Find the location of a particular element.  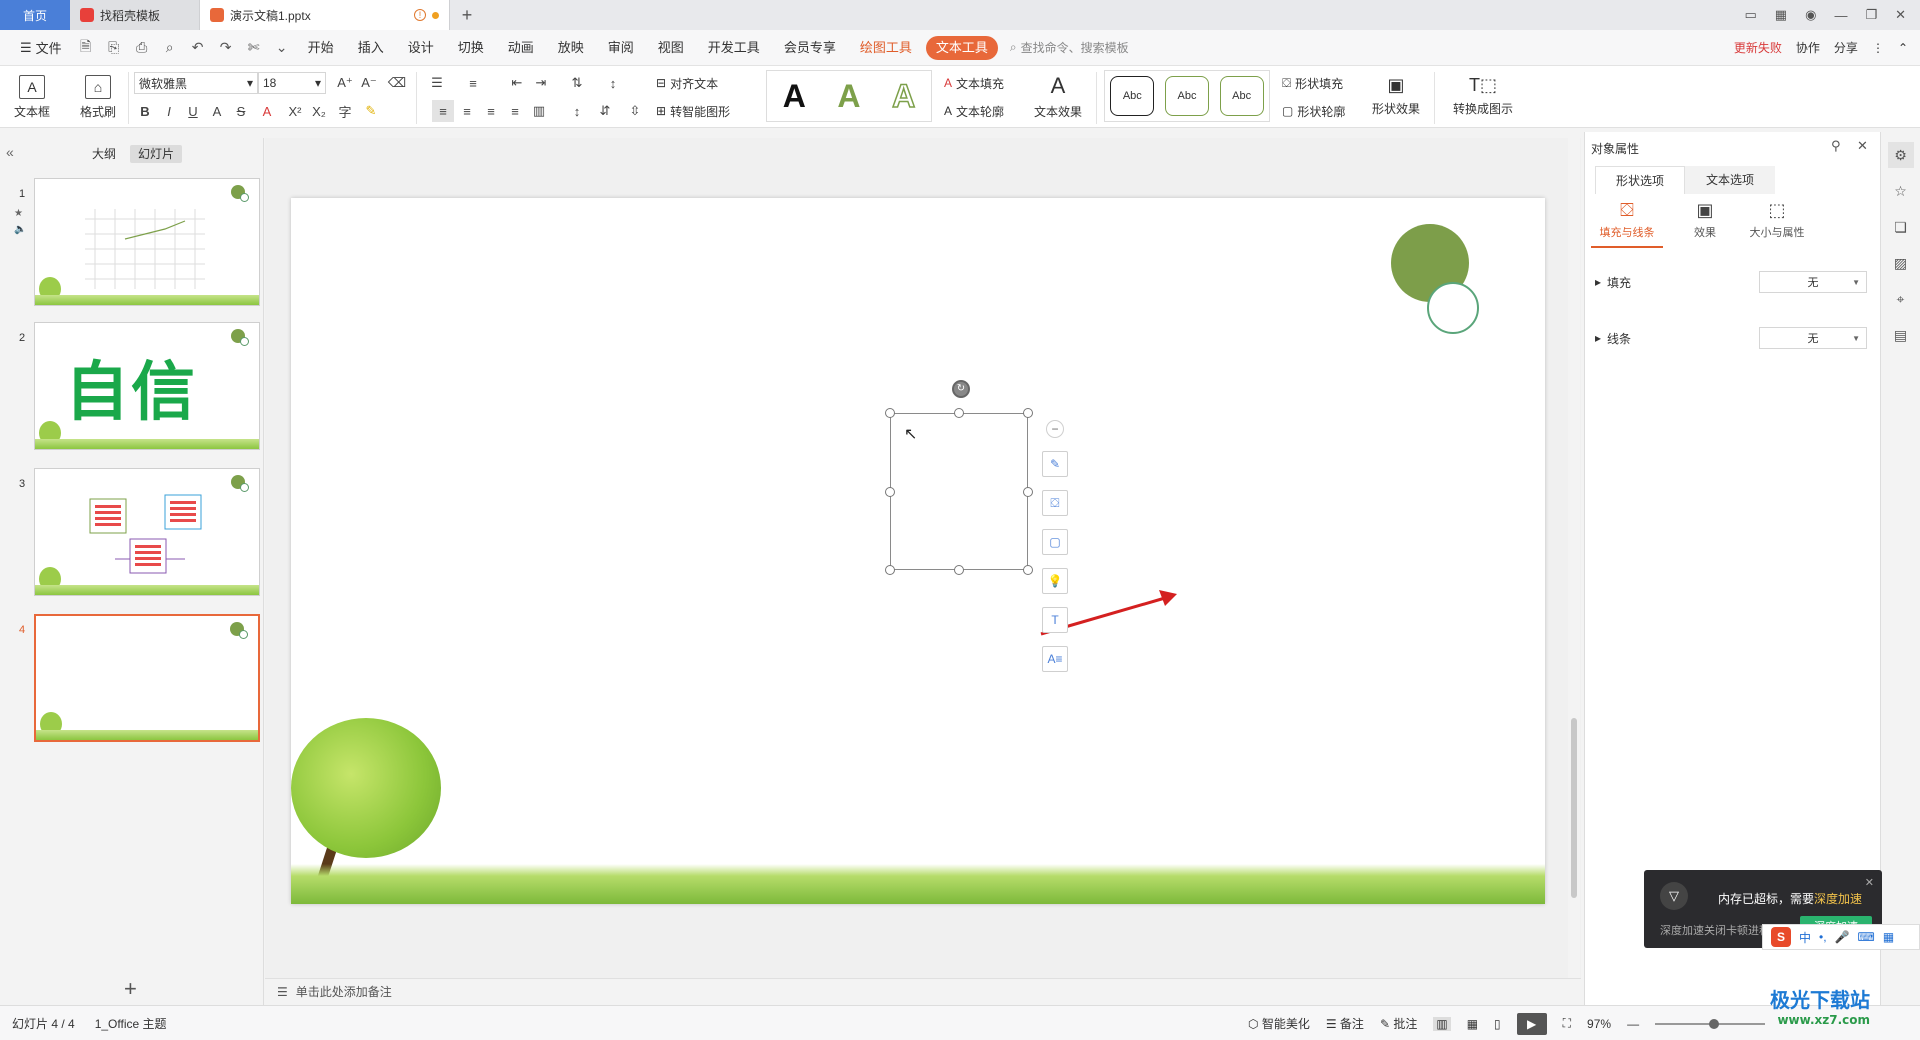

font-size-select: 18 ▾ is located at coordinates (292, 83).